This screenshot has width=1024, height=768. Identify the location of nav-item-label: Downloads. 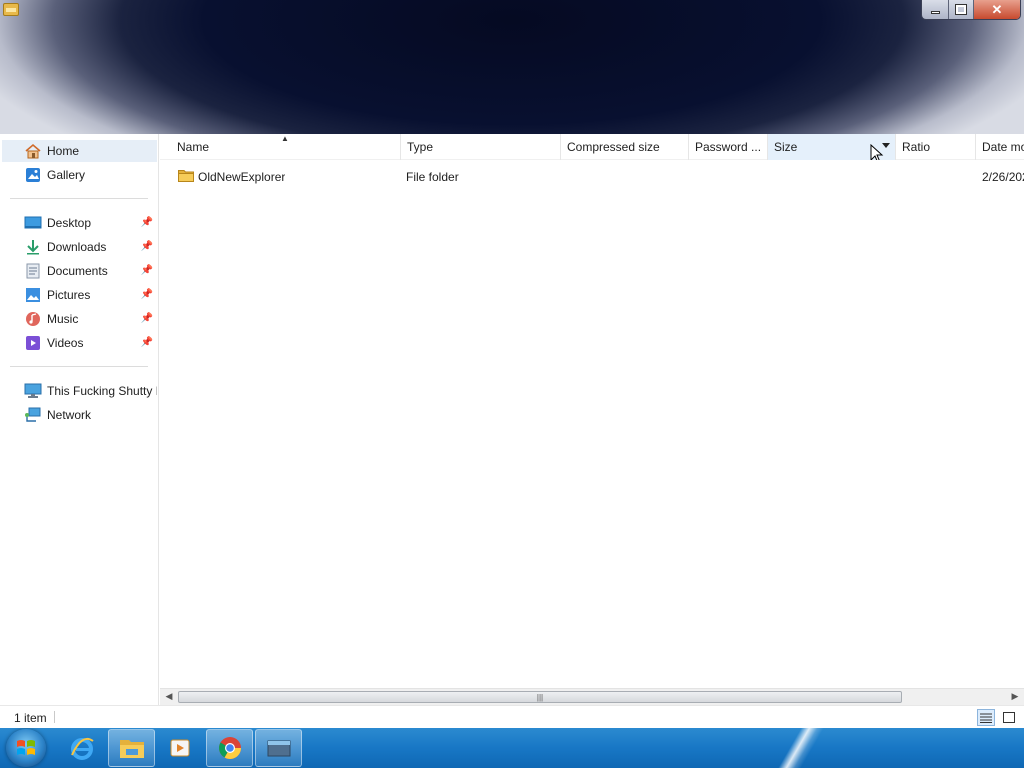
(77, 247).